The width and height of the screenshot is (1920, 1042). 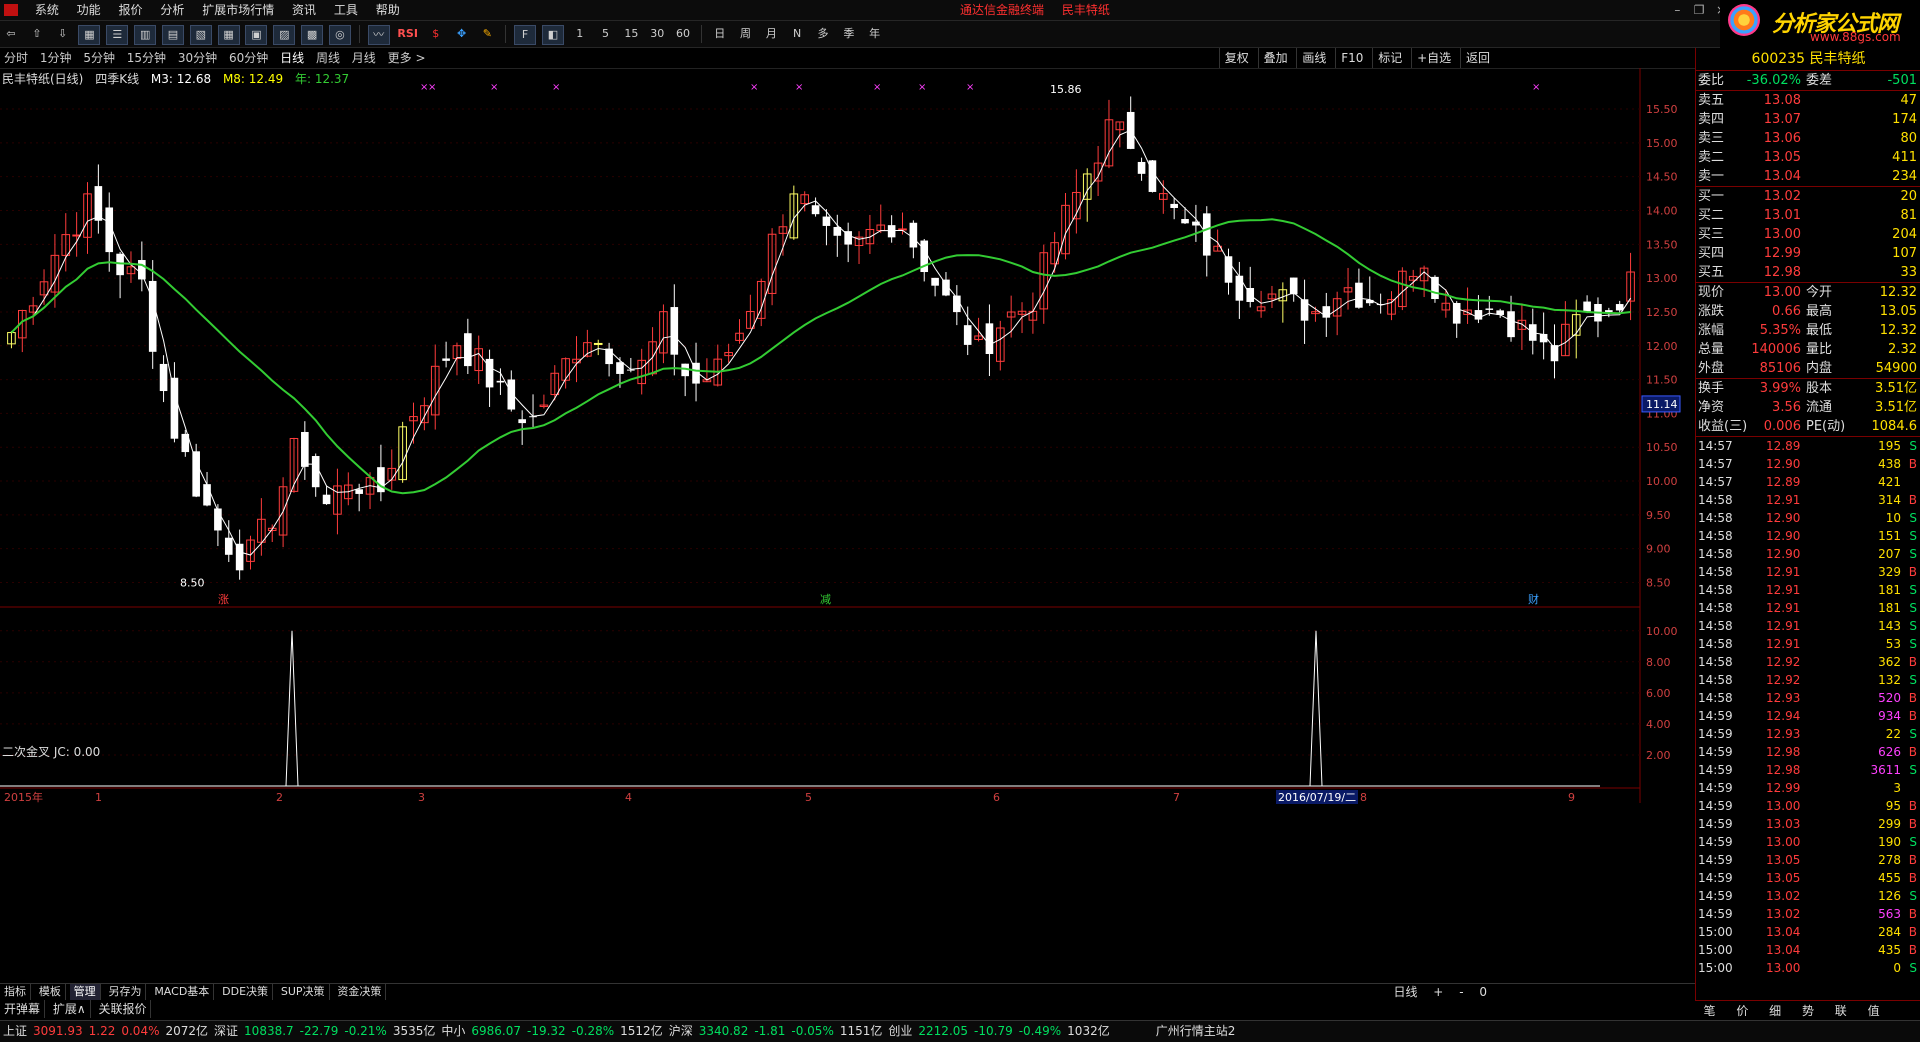 I want to click on period-tab-30min: 30分钟, so click(x=197, y=58).